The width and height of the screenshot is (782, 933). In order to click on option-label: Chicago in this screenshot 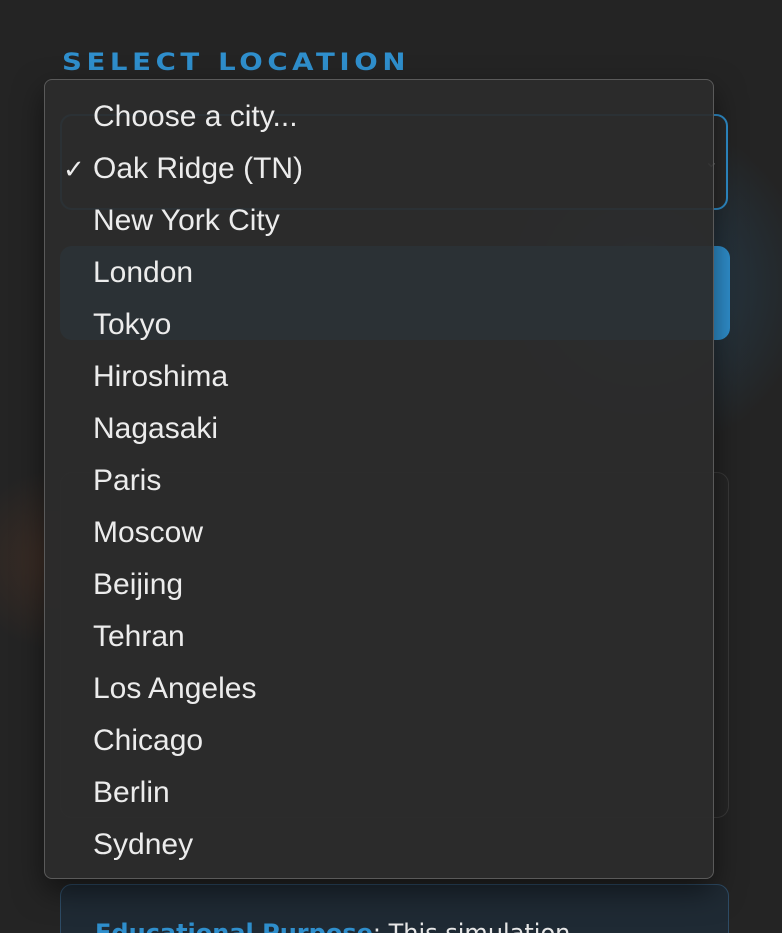, I will do `click(148, 740)`.